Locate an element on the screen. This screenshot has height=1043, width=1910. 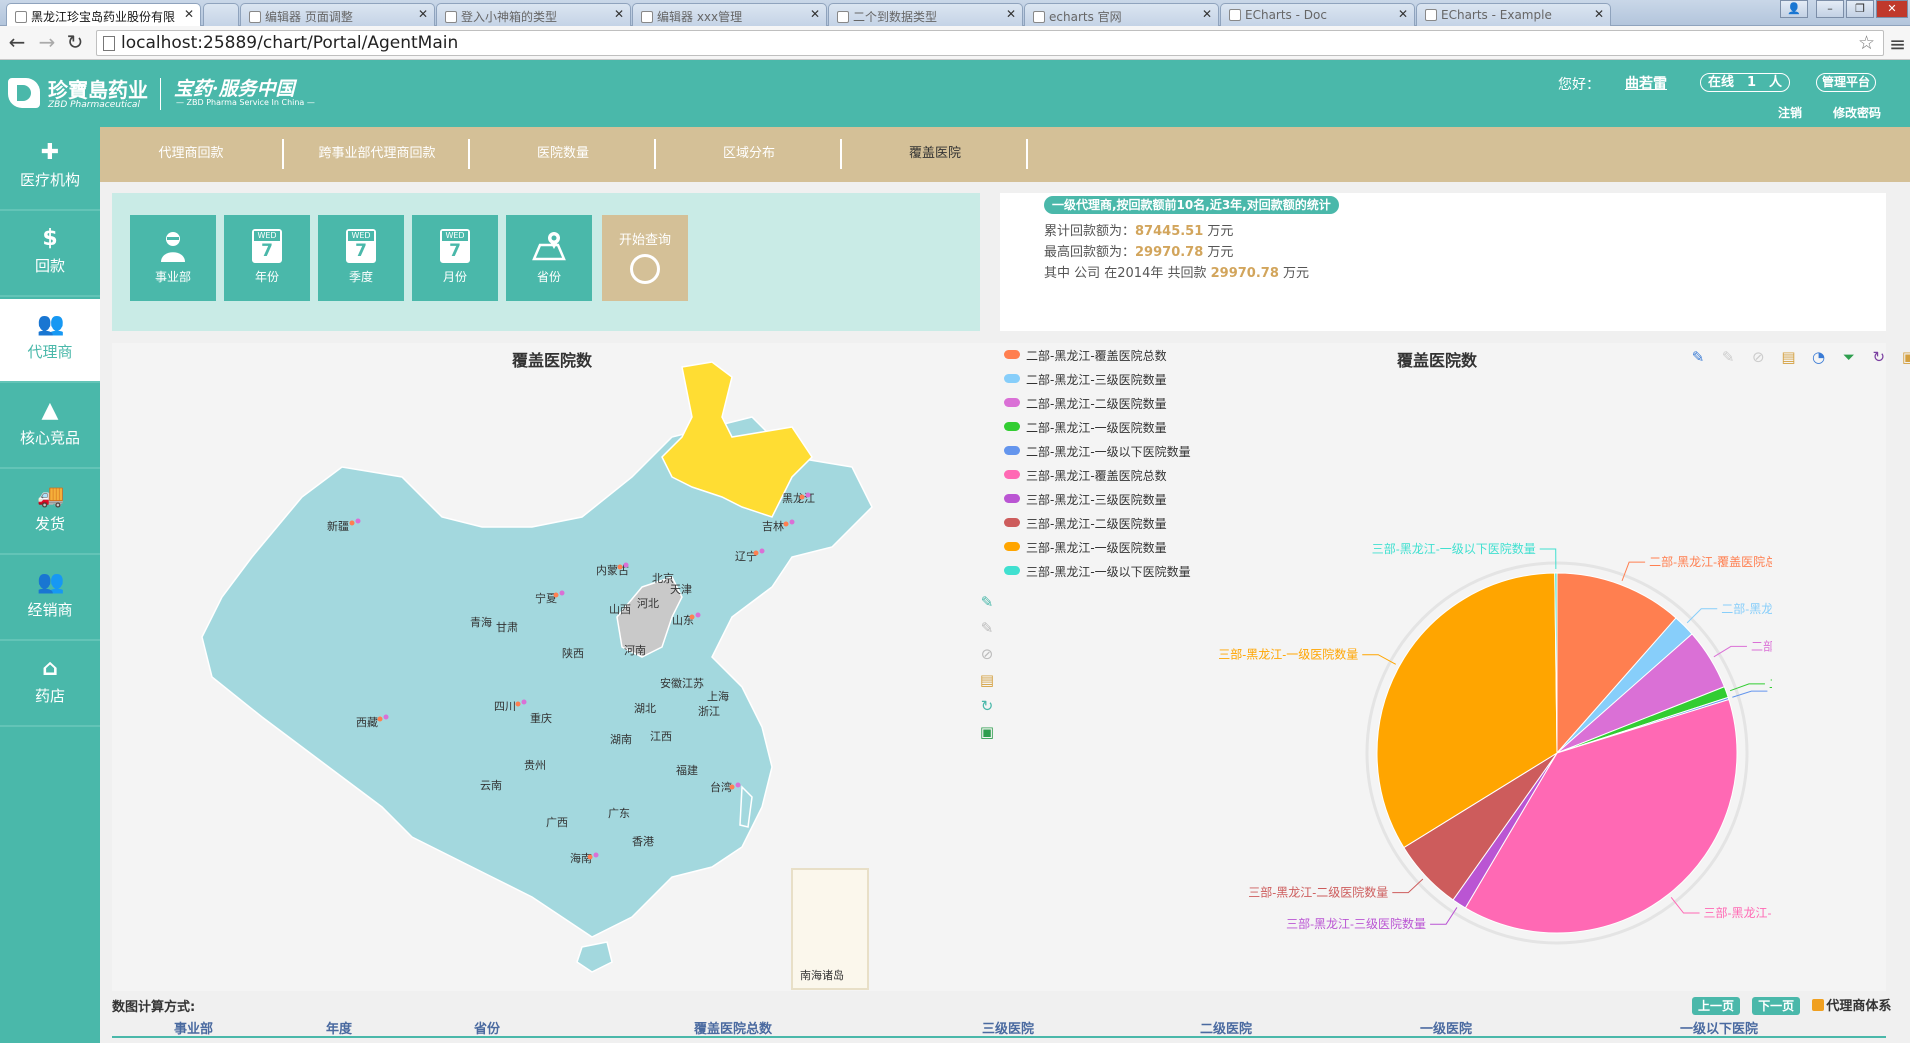
column-header: 省份 is located at coordinates (487, 1027).